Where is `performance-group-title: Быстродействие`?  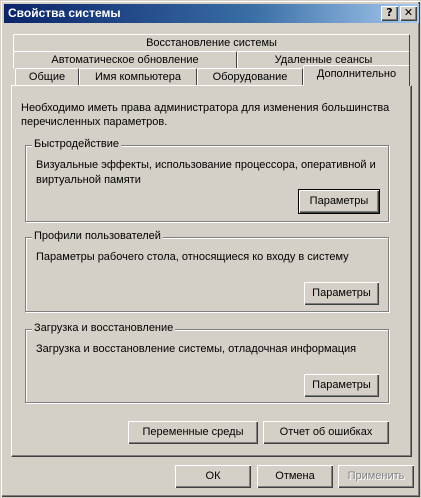
performance-group-title: Быстродействие is located at coordinates (76, 144).